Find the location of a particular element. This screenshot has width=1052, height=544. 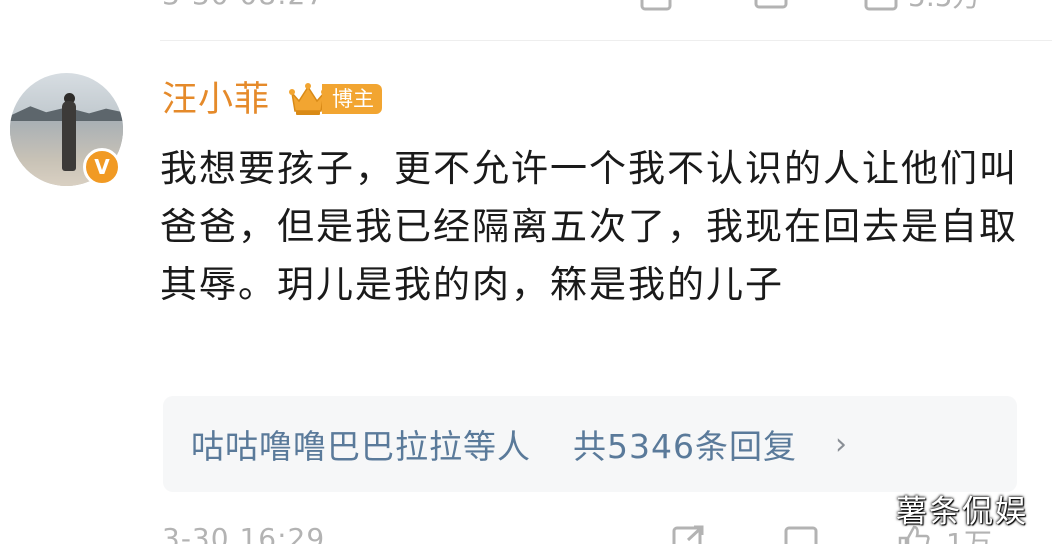

comment-username: 汪小菲 is located at coordinates (216, 100).